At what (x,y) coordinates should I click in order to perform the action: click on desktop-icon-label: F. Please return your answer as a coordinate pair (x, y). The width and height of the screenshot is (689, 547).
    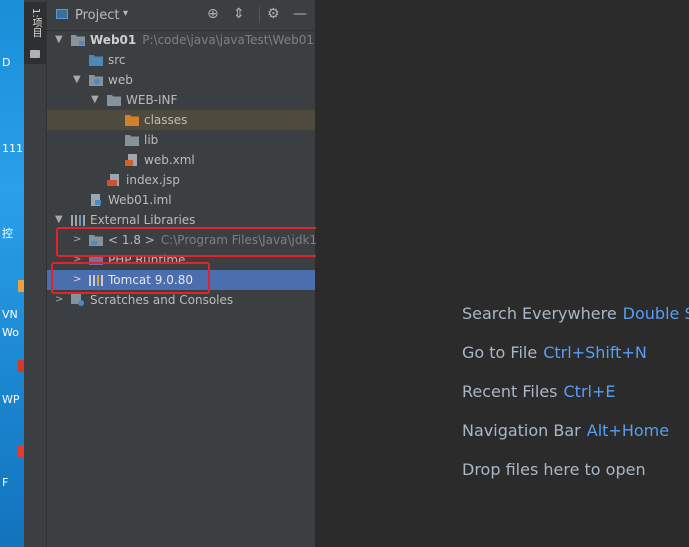
    Looking at the image, I should click on (5, 482).